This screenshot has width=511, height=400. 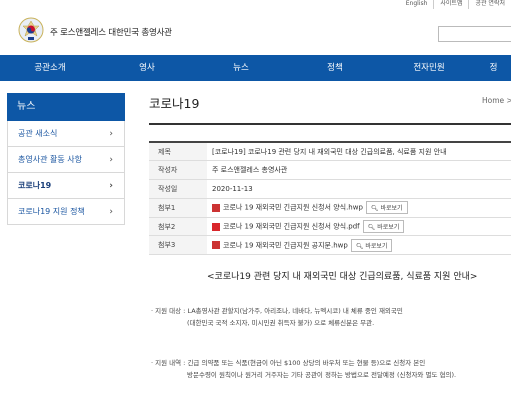 I want to click on utility-bar: English 사이트맵 공관 연락처, so click(x=255, y=5).